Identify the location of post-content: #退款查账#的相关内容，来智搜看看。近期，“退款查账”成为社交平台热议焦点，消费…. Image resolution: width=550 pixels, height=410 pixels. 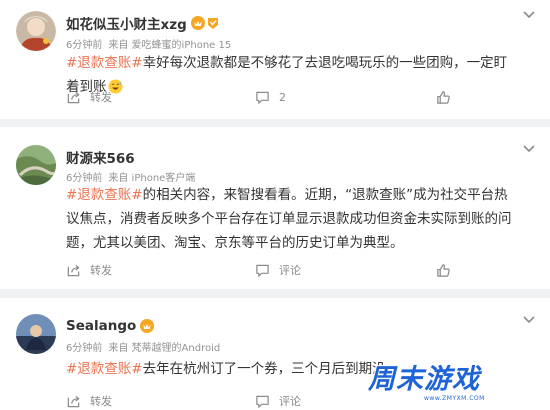
(290, 219).